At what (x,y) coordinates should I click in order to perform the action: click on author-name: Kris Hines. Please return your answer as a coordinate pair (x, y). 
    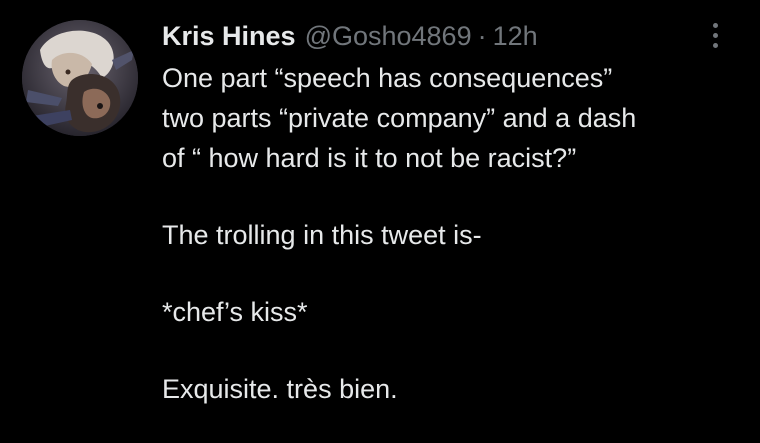
    Looking at the image, I should click on (229, 36).